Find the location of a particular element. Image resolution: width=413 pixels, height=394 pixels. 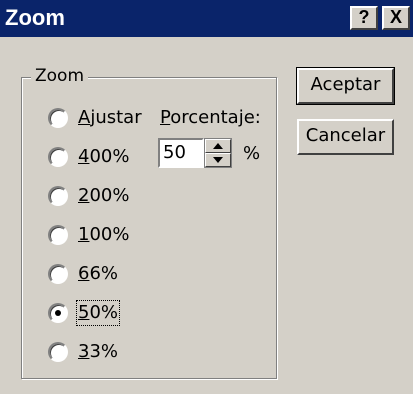

radio-option-33: 33% is located at coordinates (83, 352).